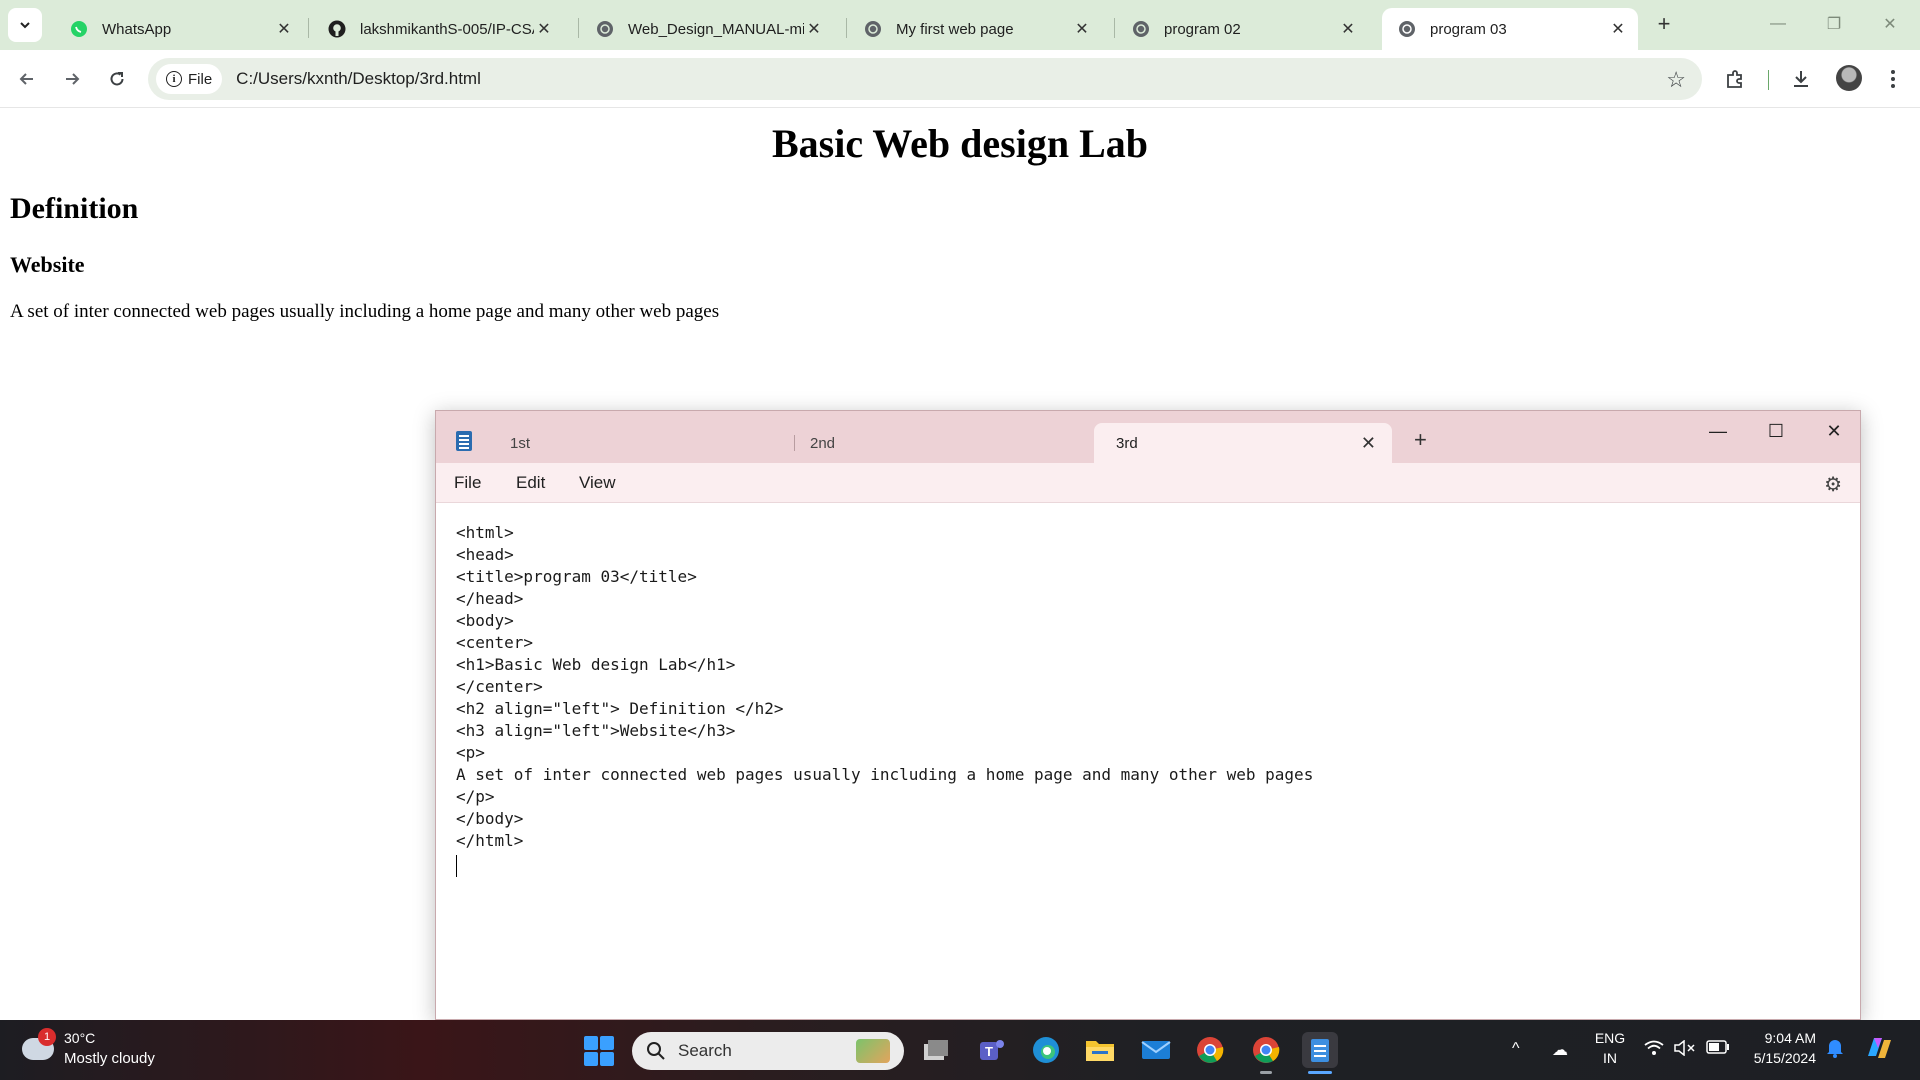 The image size is (1920, 1080). Describe the element at coordinates (1835, 1050) in the screenshot. I see `notification-bell-icon` at that location.